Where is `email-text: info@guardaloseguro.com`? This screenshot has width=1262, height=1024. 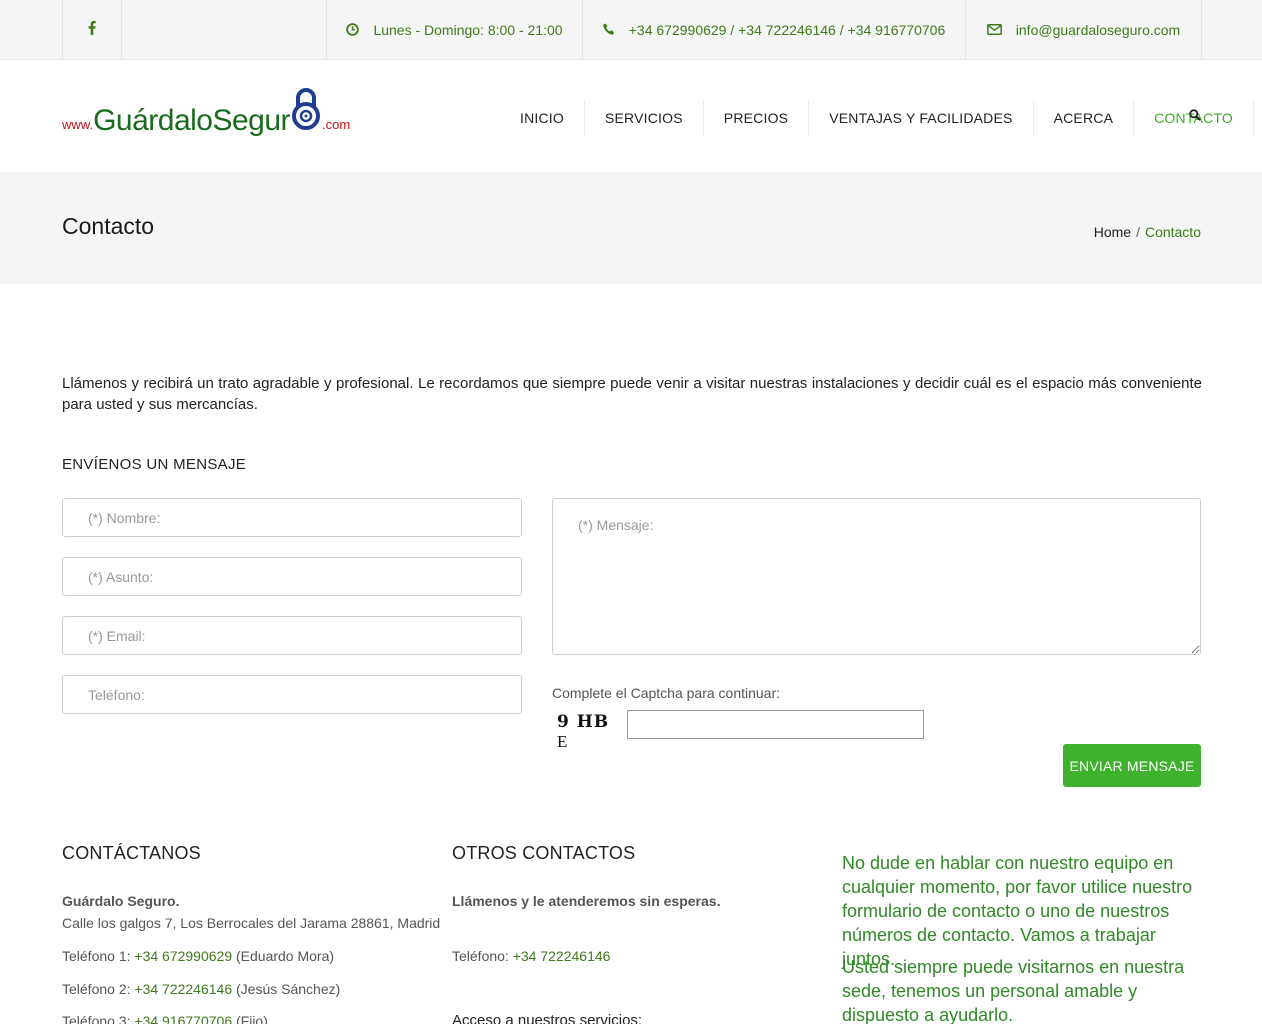 email-text: info@guardaloseguro.com is located at coordinates (1098, 29).